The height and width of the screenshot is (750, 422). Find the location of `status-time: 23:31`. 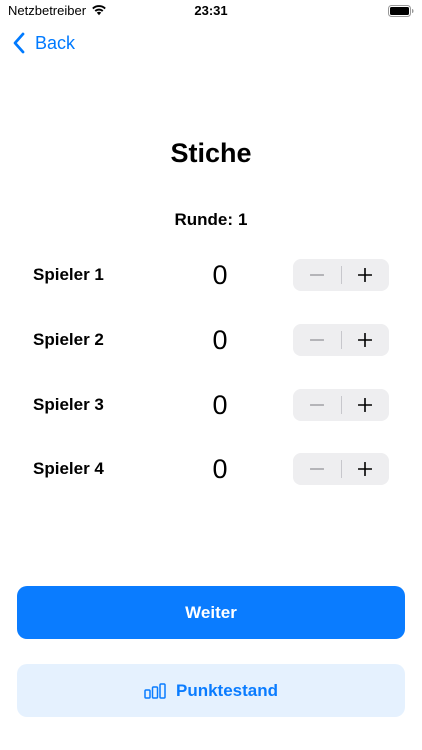

status-time: 23:31 is located at coordinates (211, 10).